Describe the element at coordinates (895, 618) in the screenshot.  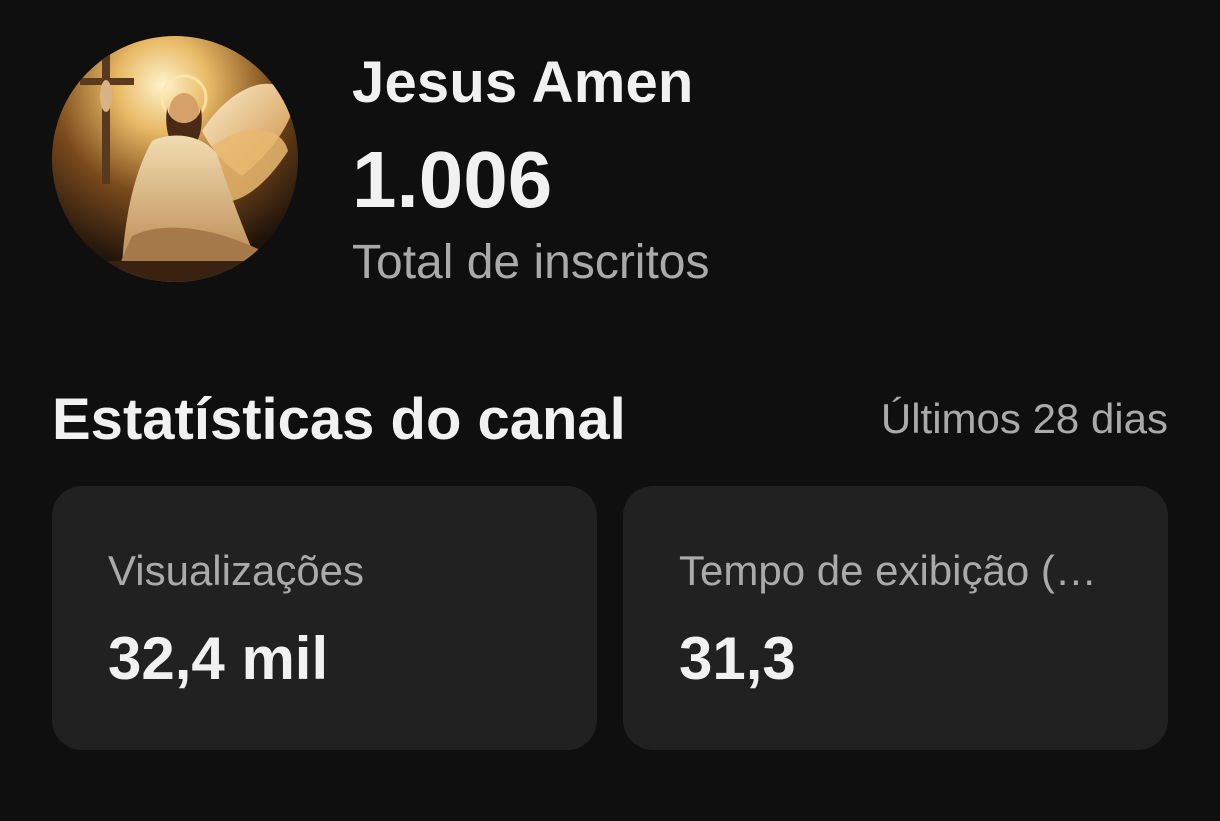
I see `watch-time-card: Tempo de exibição (… 31,3` at that location.